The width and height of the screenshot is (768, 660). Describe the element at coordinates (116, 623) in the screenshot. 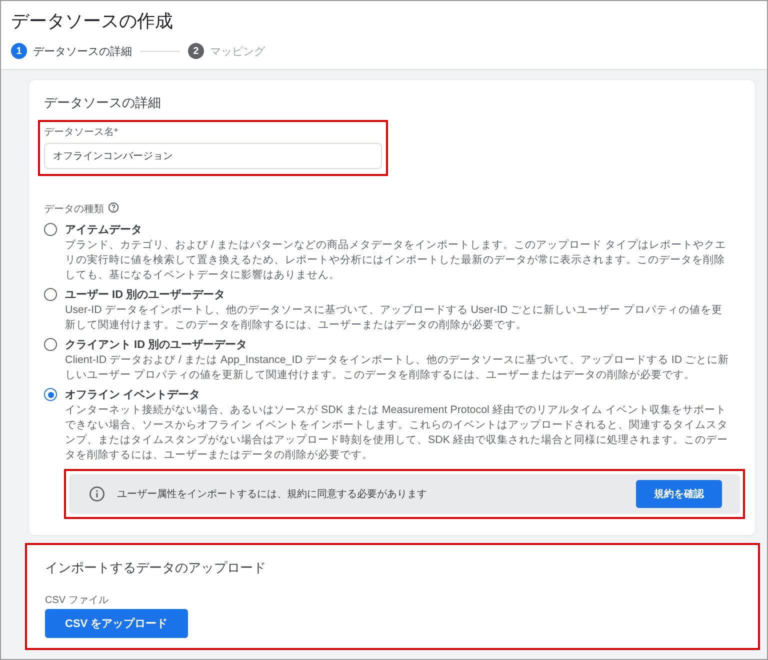

I see `upload-csv-button: CSV をアップロード` at that location.